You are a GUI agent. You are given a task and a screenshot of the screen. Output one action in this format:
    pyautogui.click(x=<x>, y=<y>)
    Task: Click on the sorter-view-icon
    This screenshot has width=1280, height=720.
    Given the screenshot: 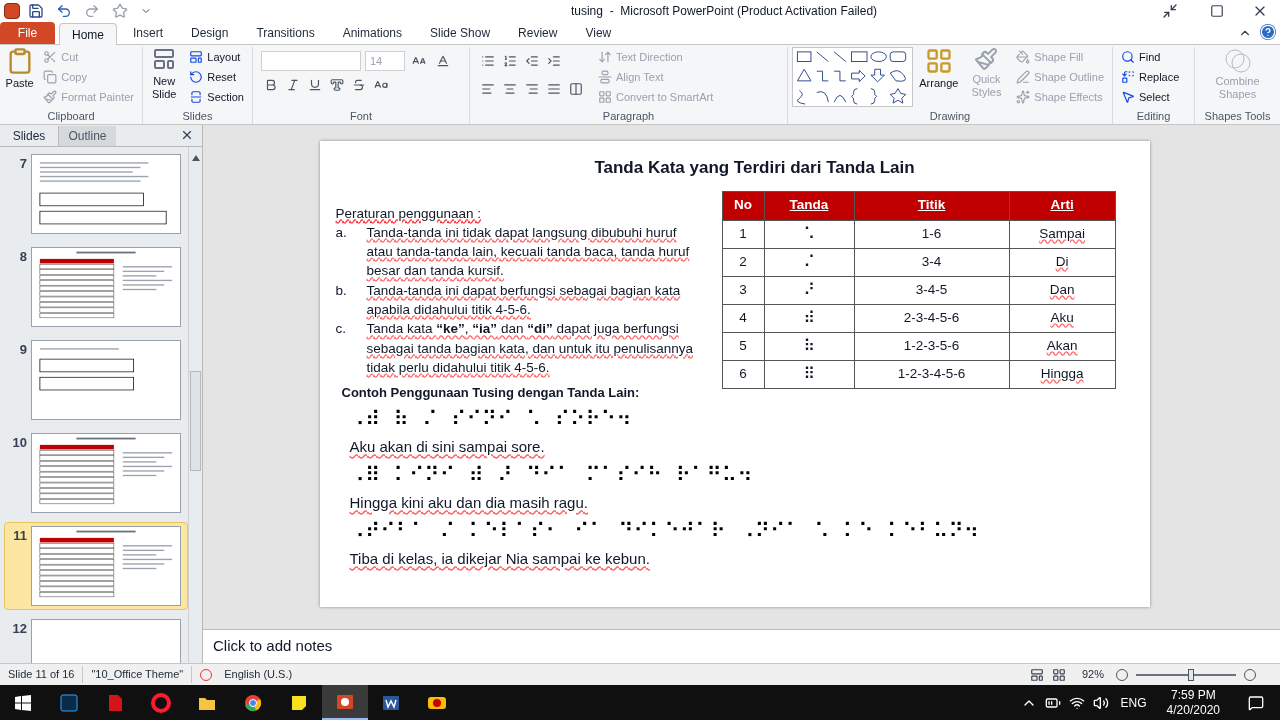 What is the action you would take?
    pyautogui.click(x=1058, y=674)
    